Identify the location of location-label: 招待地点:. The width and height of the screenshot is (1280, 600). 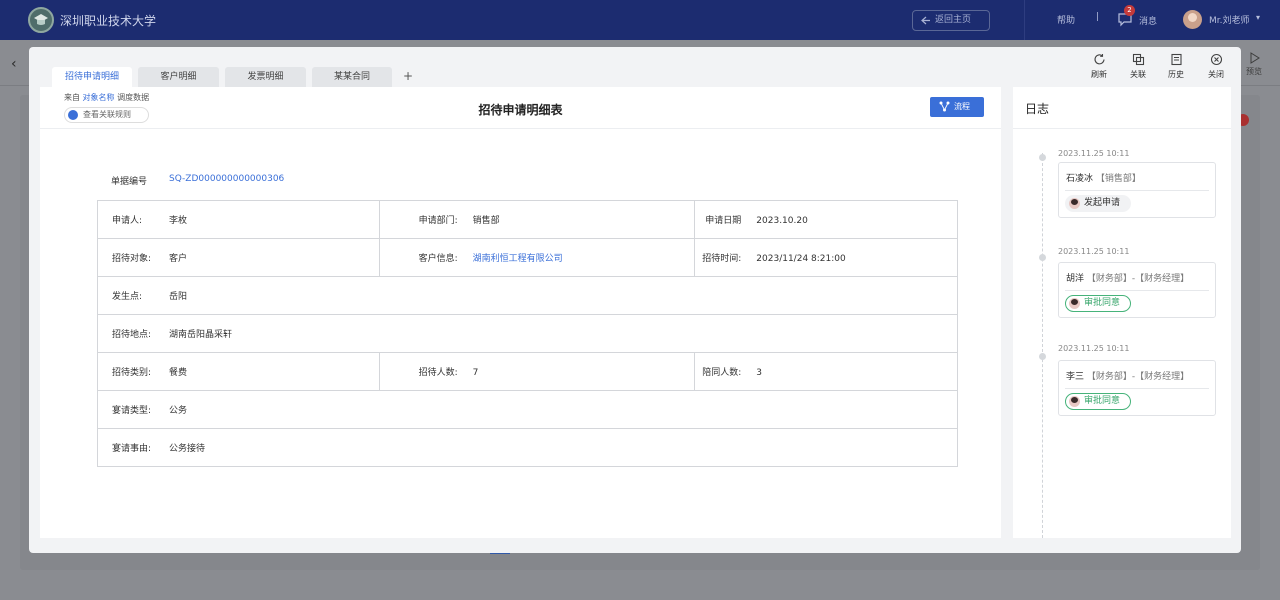
(132, 335).